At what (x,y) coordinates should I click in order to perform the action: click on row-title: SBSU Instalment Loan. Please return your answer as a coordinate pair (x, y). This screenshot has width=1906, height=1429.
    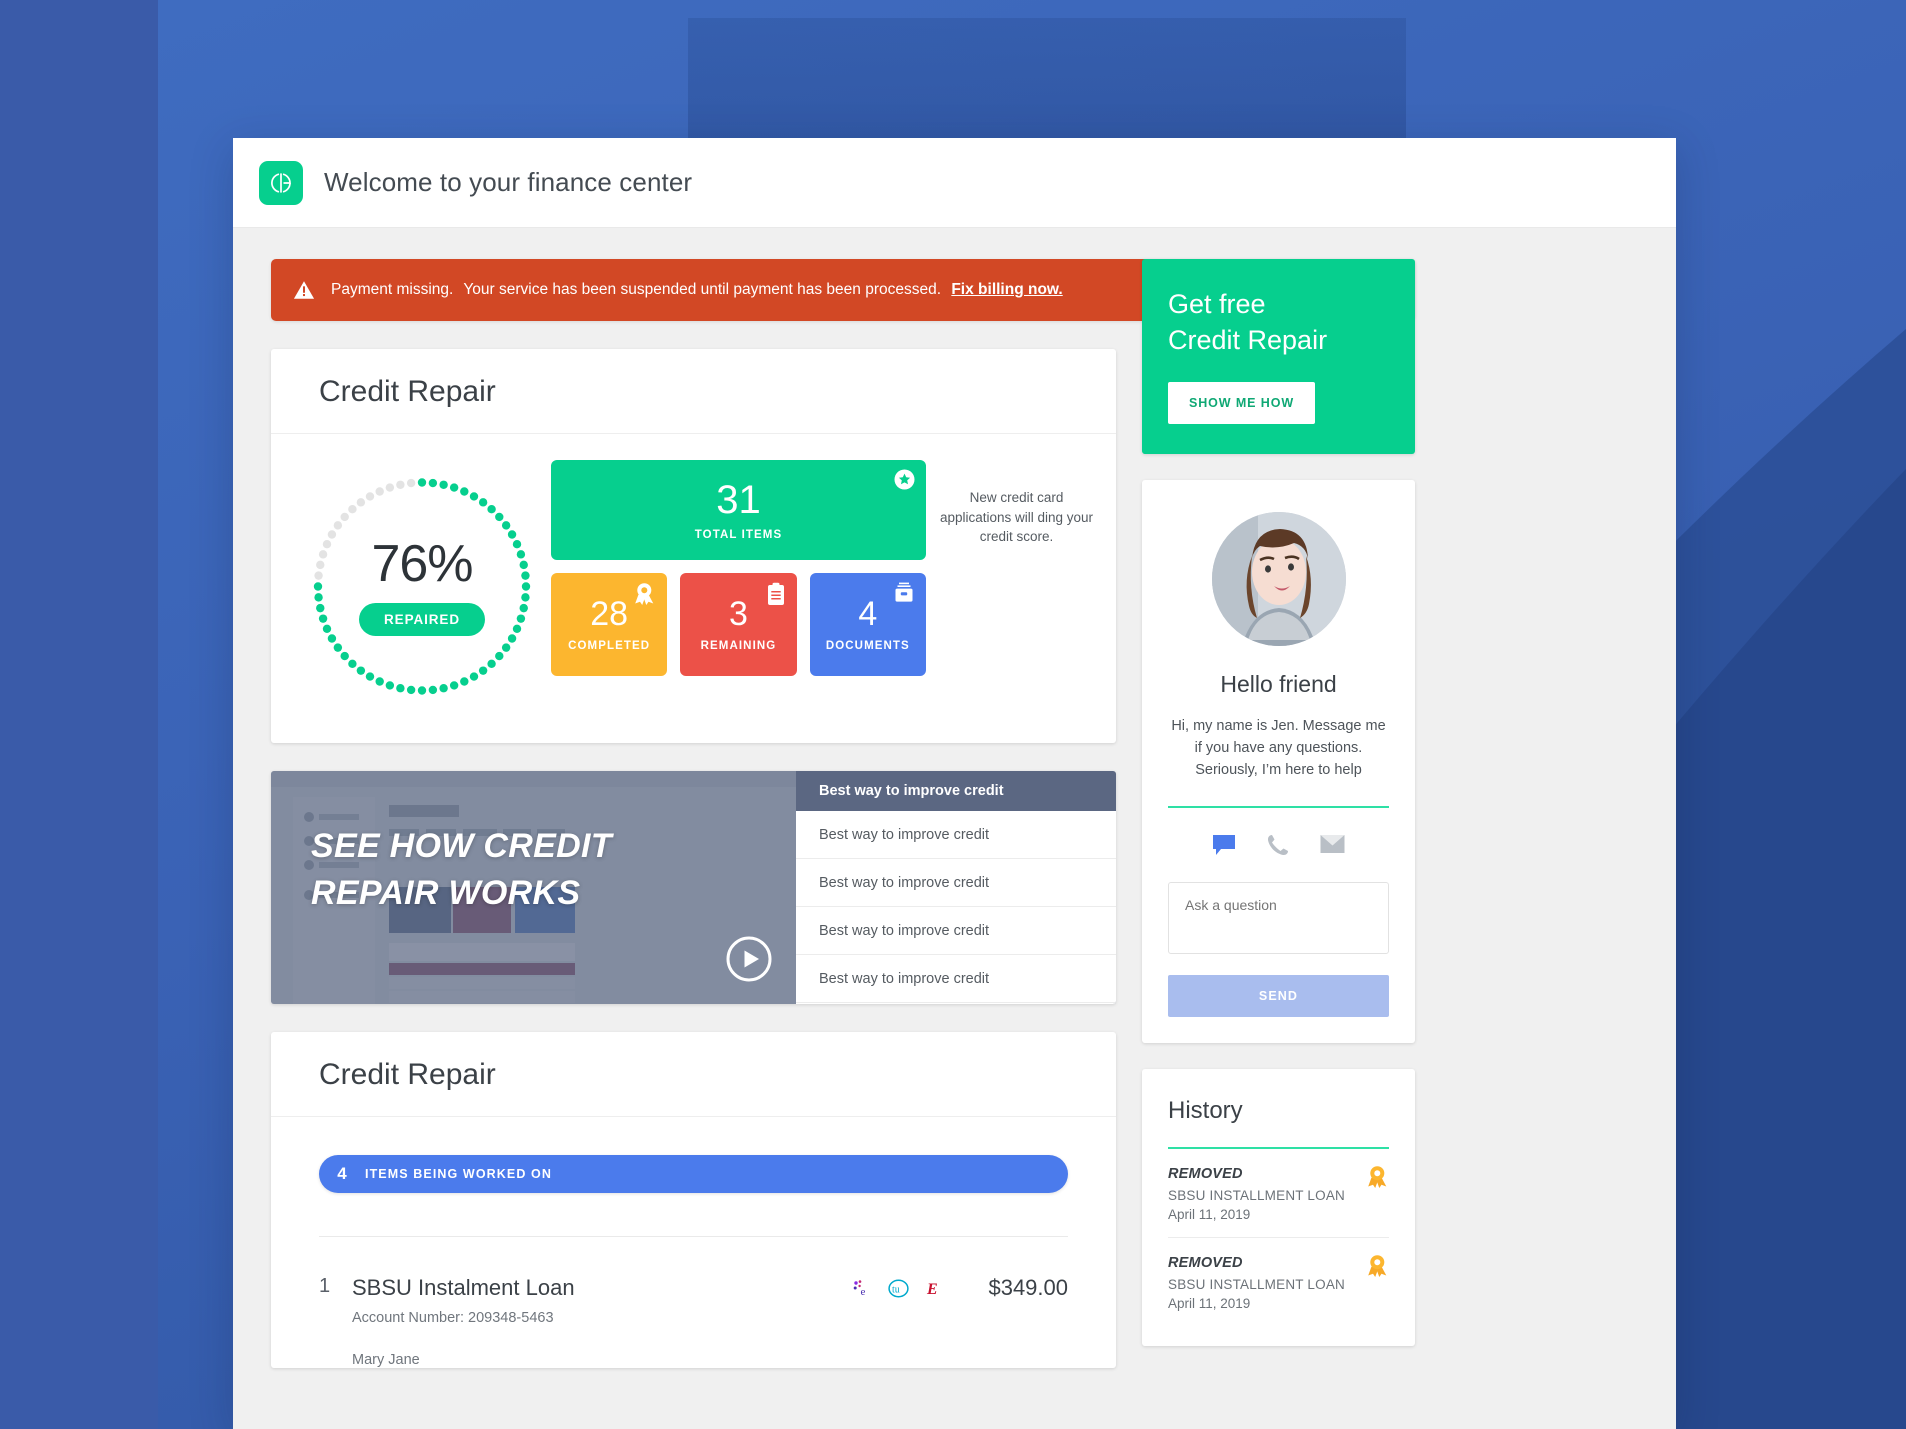
    Looking at the image, I should click on (463, 1287).